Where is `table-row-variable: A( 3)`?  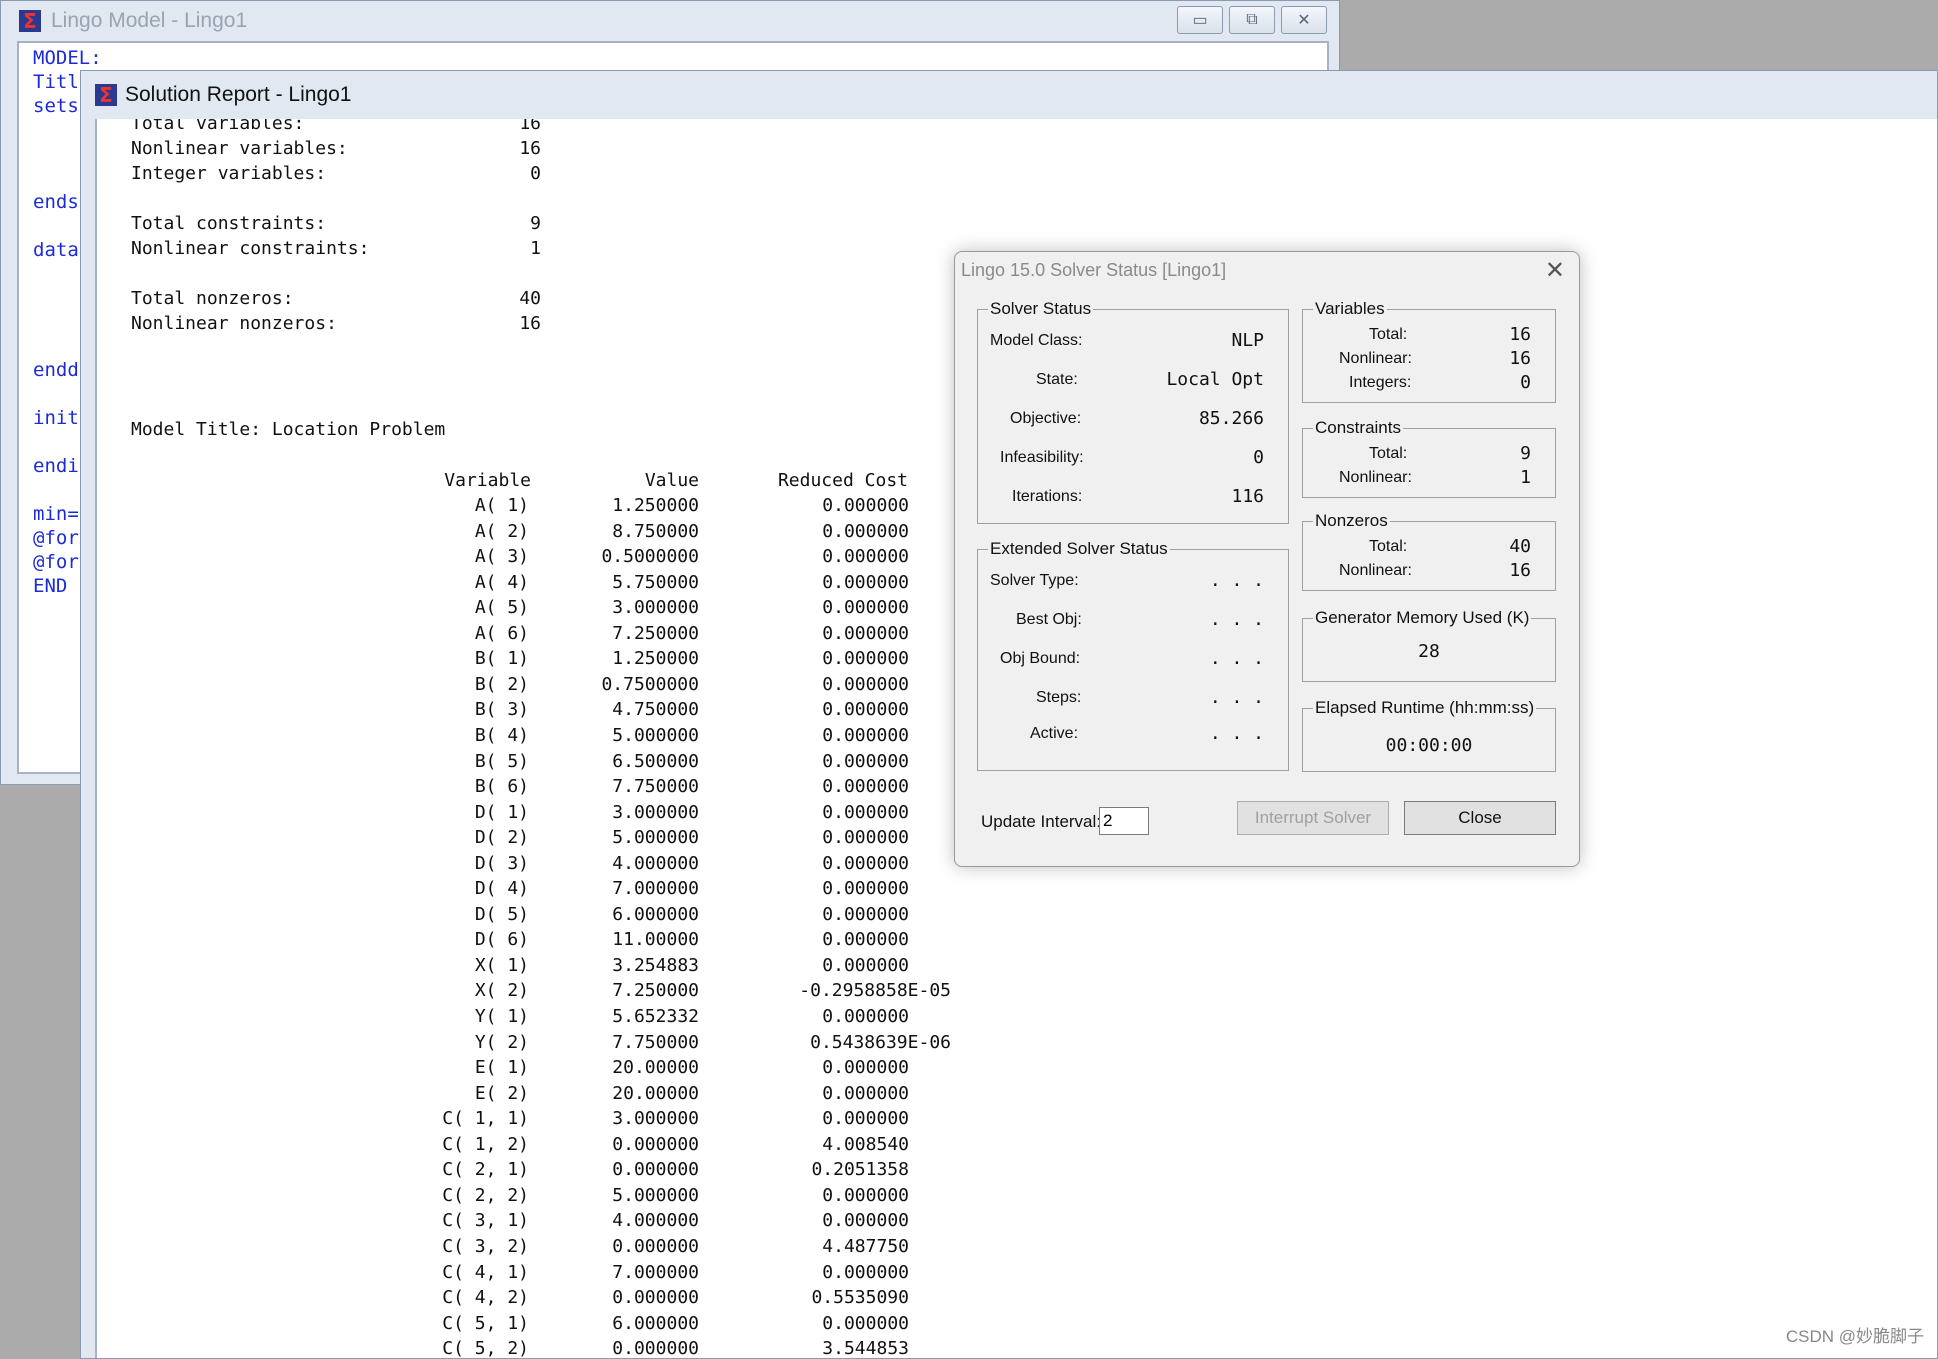 table-row-variable: A( 3) is located at coordinates (501, 557).